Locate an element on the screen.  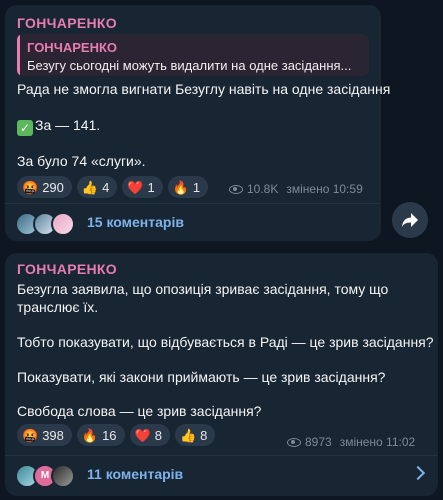
reaction-angry: 🤬 398 is located at coordinates (44, 435).